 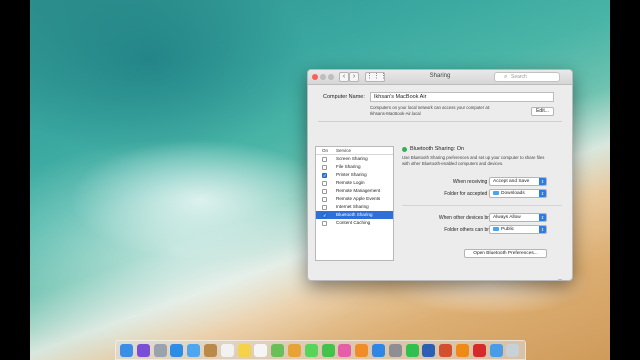 I want to click on maps-icon, so click(x=278, y=350).